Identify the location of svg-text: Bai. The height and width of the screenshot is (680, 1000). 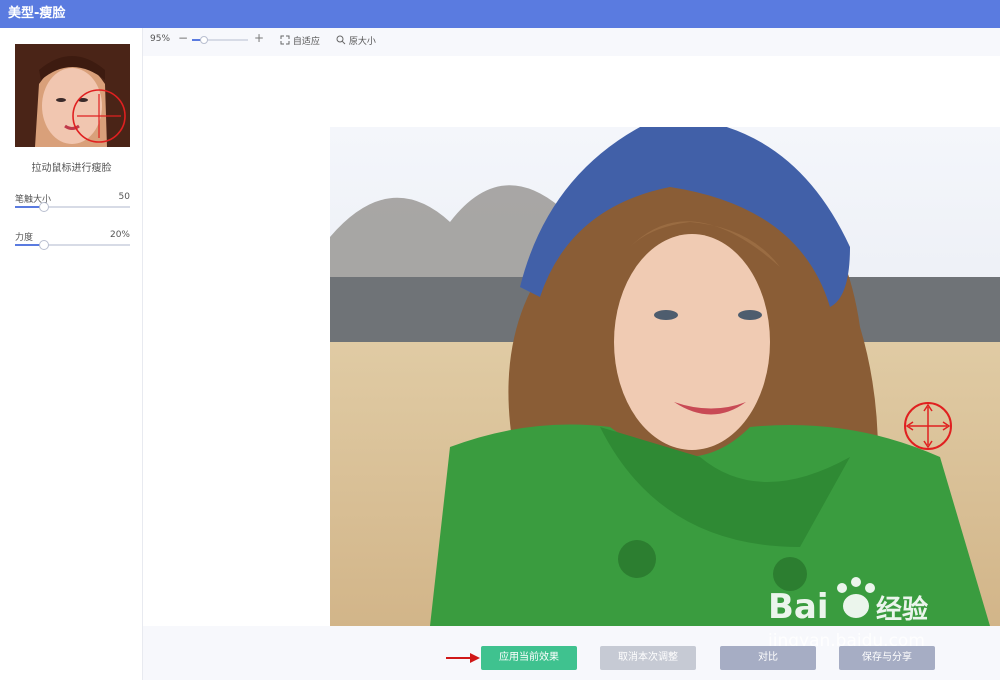
(798, 607).